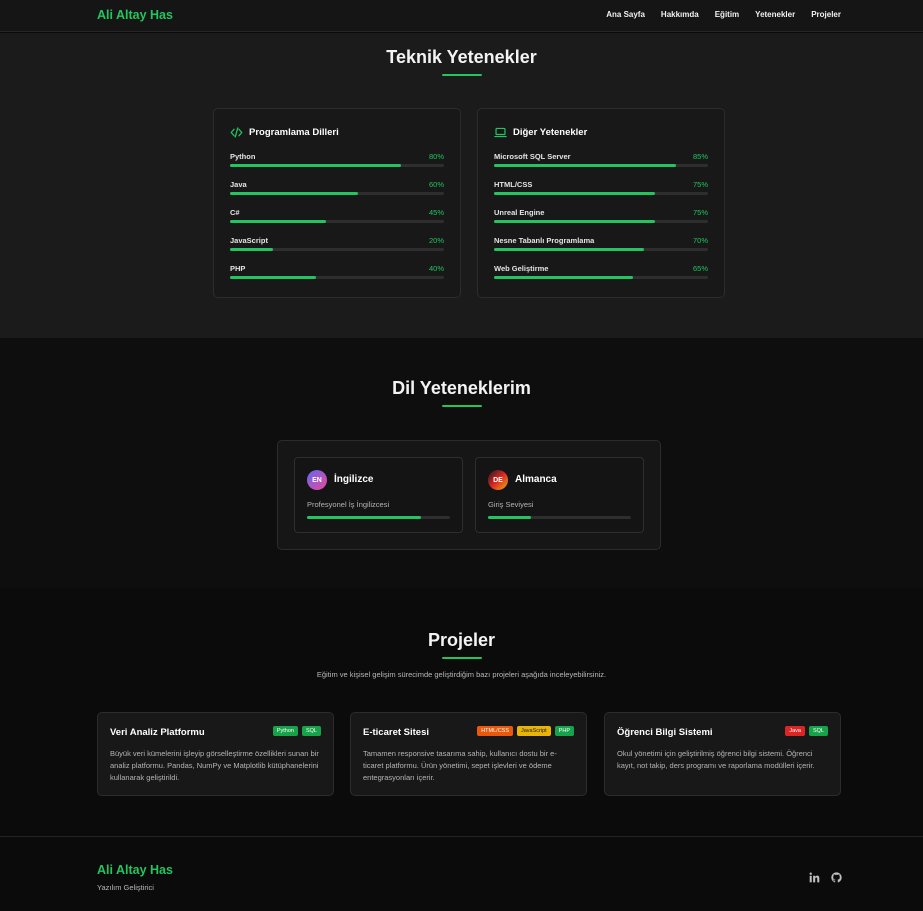  What do you see at coordinates (532, 156) in the screenshot?
I see `skill-name: Microsoft SQL Server` at bounding box center [532, 156].